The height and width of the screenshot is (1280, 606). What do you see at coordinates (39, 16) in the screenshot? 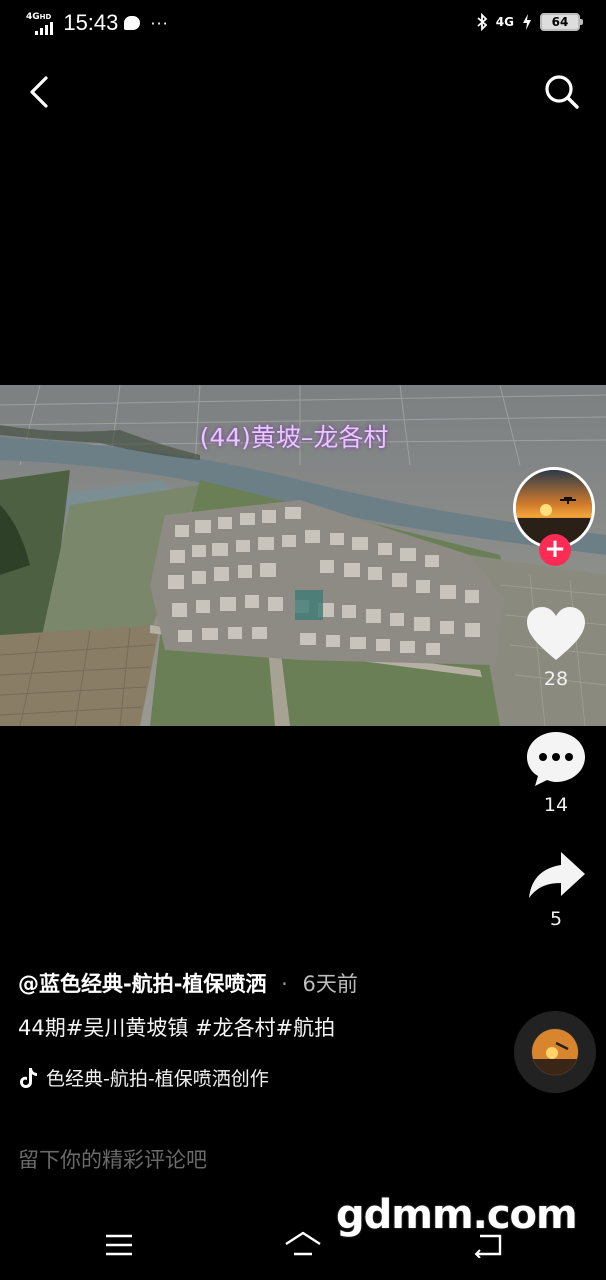
I see `network-type: 4GHD` at bounding box center [39, 16].